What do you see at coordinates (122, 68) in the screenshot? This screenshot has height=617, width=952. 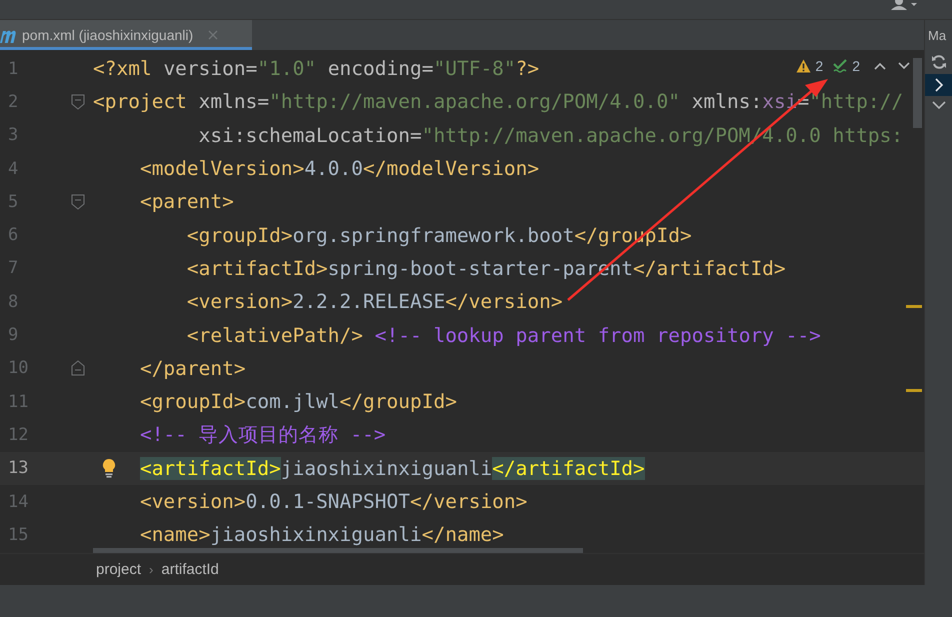 I see `xml-tag: <?xml` at bounding box center [122, 68].